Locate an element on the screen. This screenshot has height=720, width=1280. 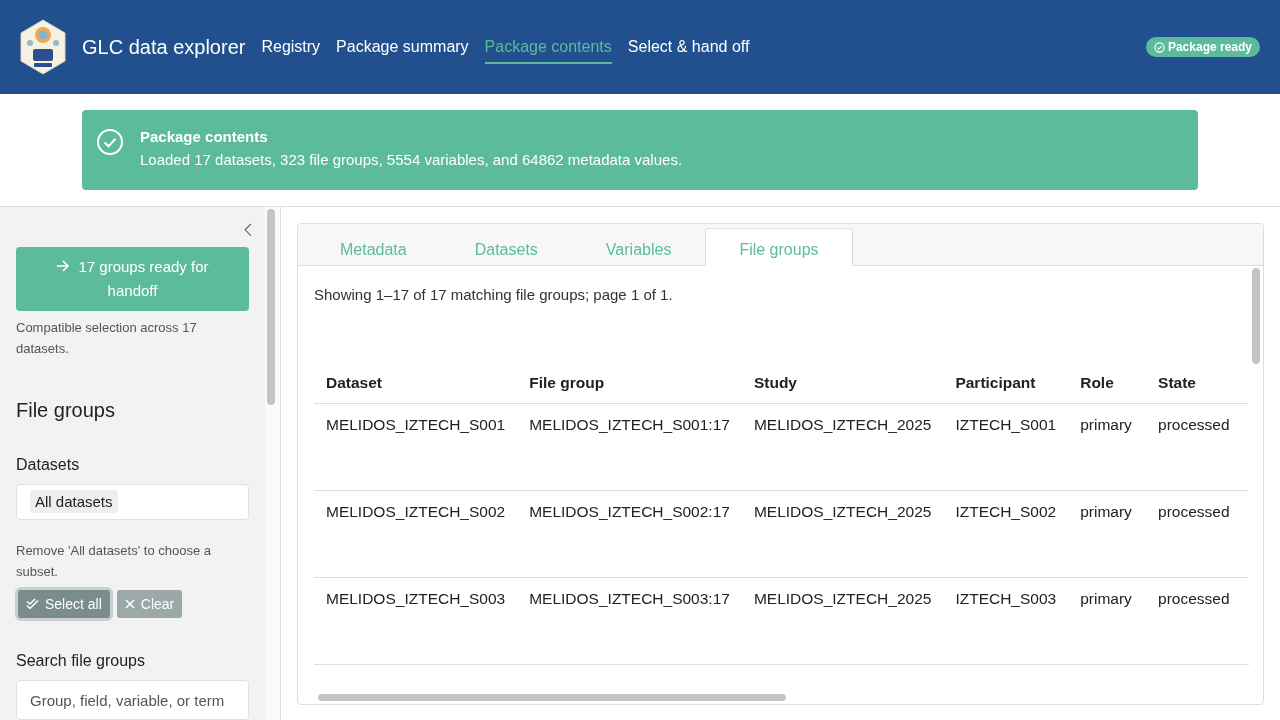
handoff-note: Compatible selection across 17 datasets. is located at coordinates (107, 338).